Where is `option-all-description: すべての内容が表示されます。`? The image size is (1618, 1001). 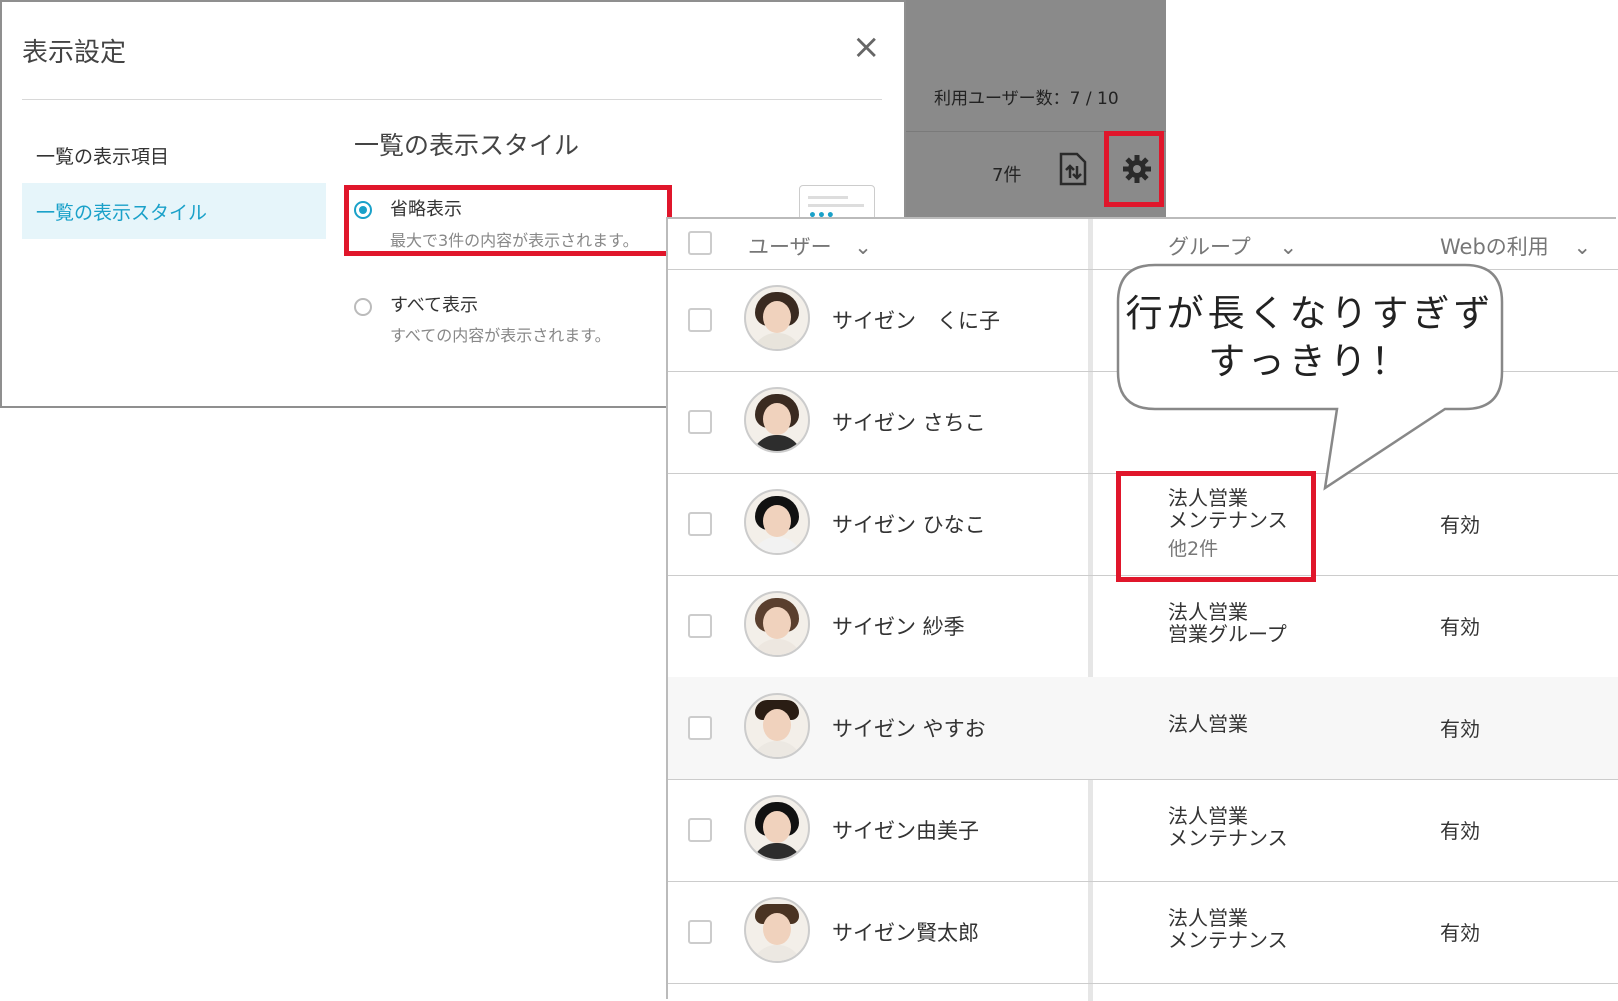 option-all-description: すべての内容が表示されます。 is located at coordinates (500, 335).